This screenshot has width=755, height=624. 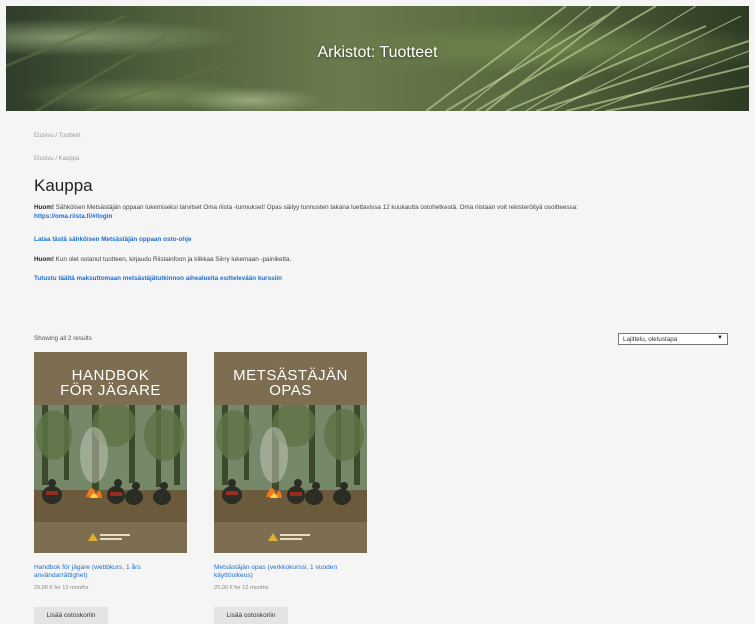 I want to click on cover-title-line: METSÄSTÄJÄN, so click(x=290, y=375).